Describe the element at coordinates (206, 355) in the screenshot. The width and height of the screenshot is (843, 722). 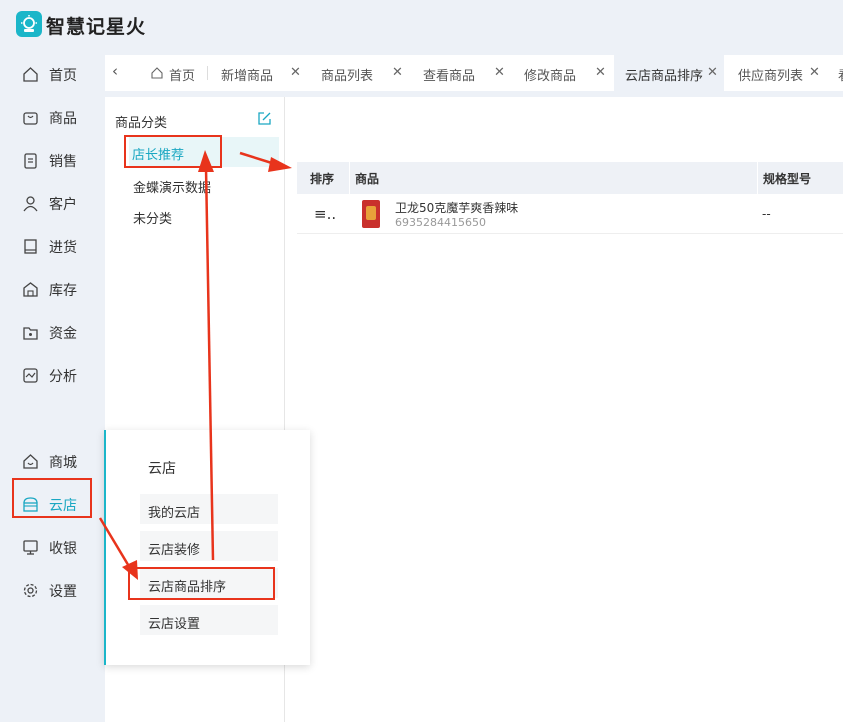
I see `arrow-submenu-to-category` at that location.